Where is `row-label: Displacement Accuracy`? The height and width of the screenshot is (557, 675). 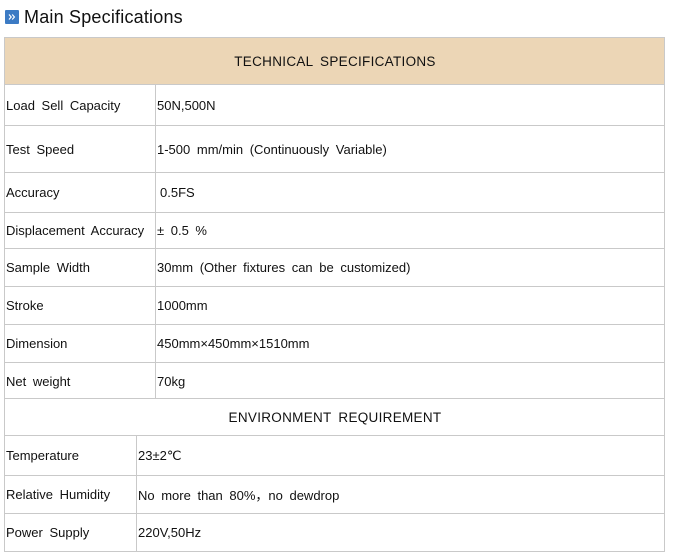 row-label: Displacement Accuracy is located at coordinates (80, 230).